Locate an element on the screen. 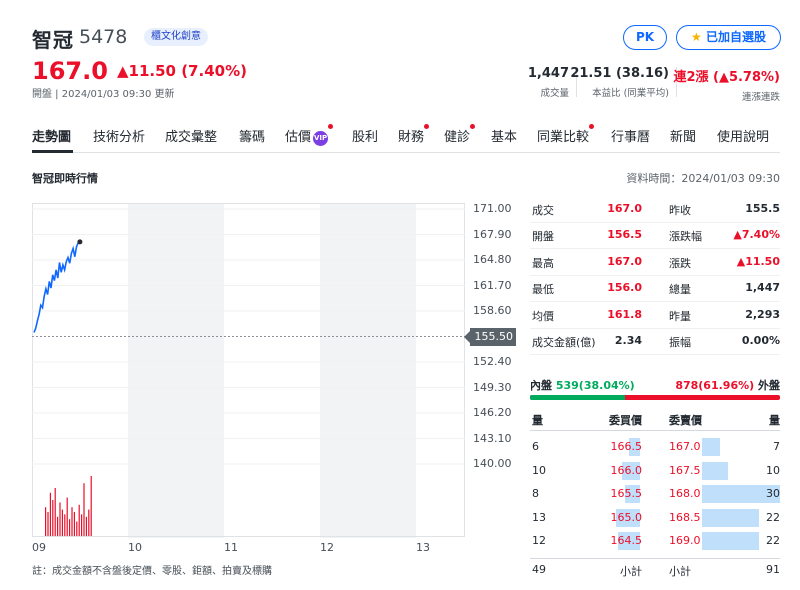 This screenshot has height=590, width=800. bid-price-header: 委買價 is located at coordinates (625, 420).